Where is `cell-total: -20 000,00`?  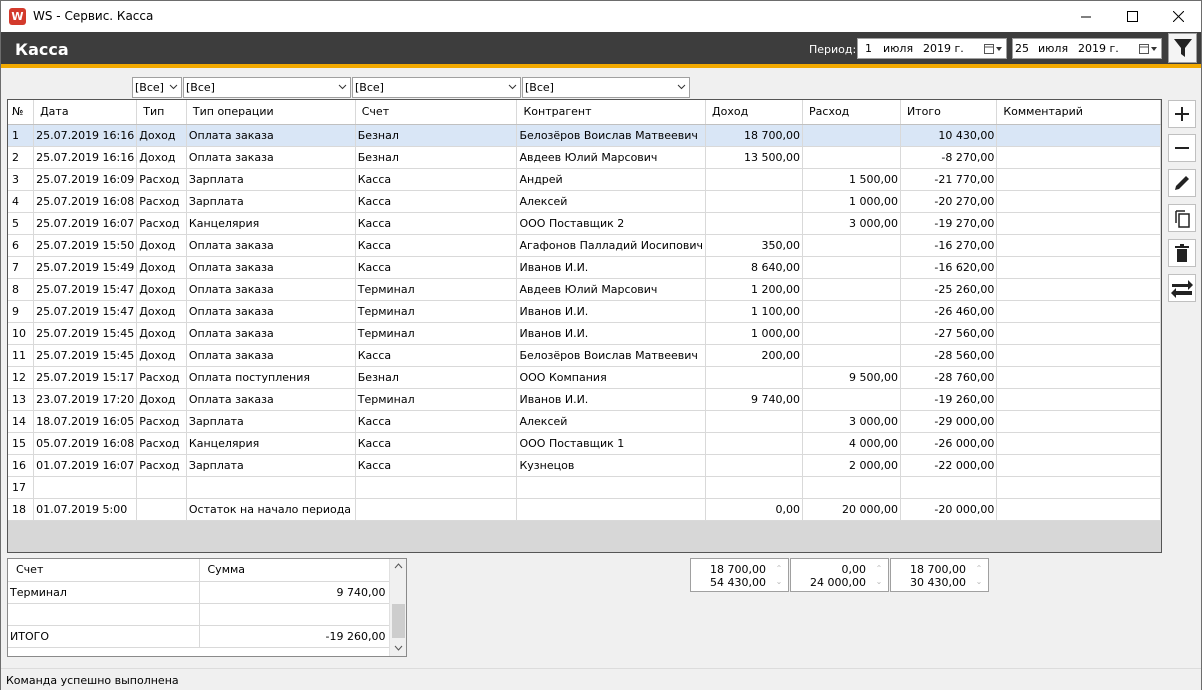 cell-total: -20 000,00 is located at coordinates (949, 509).